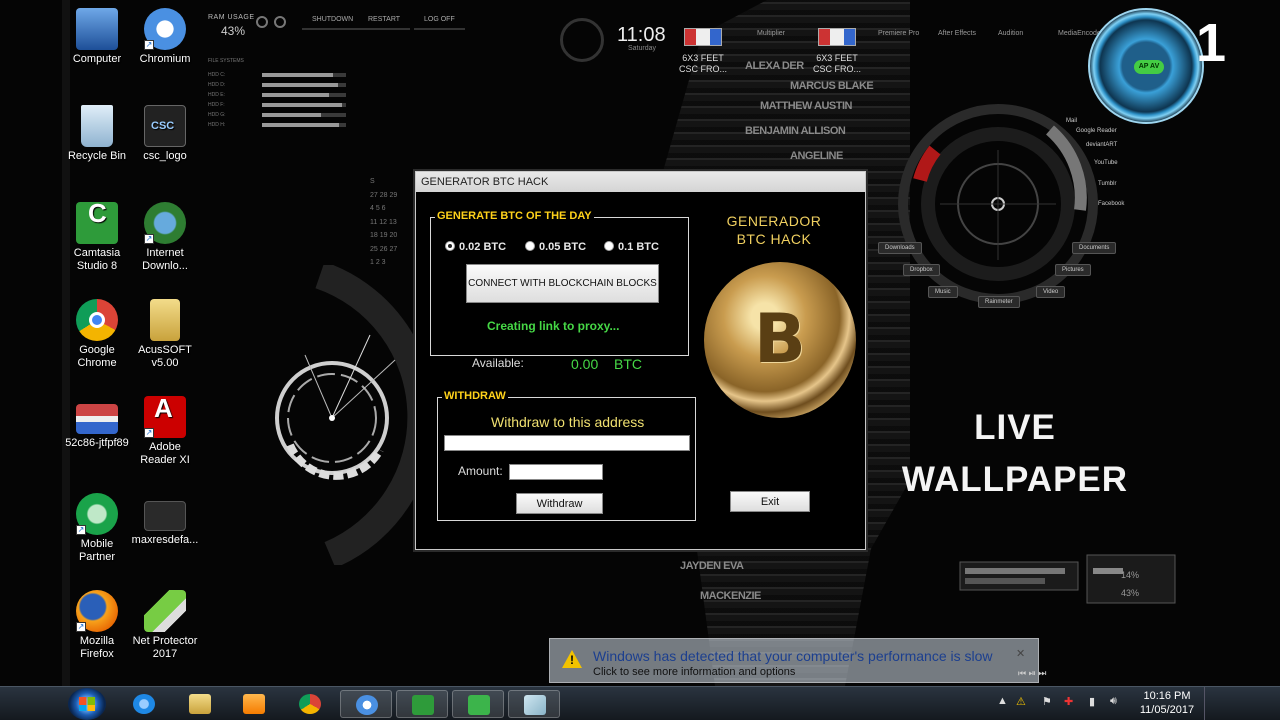 The height and width of the screenshot is (720, 1280). What do you see at coordinates (1146, 66) in the screenshot?
I see `antivirus-orb-gadget: AP AV` at bounding box center [1146, 66].